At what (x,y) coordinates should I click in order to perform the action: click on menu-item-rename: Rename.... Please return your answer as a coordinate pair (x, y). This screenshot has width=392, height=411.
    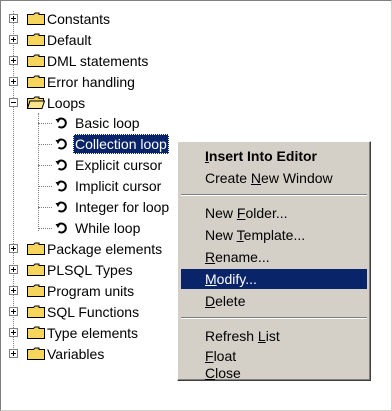
    Looking at the image, I should click on (274, 257).